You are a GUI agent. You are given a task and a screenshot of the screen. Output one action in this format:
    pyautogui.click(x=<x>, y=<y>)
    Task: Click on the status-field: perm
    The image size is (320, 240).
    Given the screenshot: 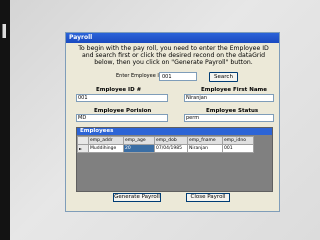 What is the action you would take?
    pyautogui.click(x=229, y=118)
    